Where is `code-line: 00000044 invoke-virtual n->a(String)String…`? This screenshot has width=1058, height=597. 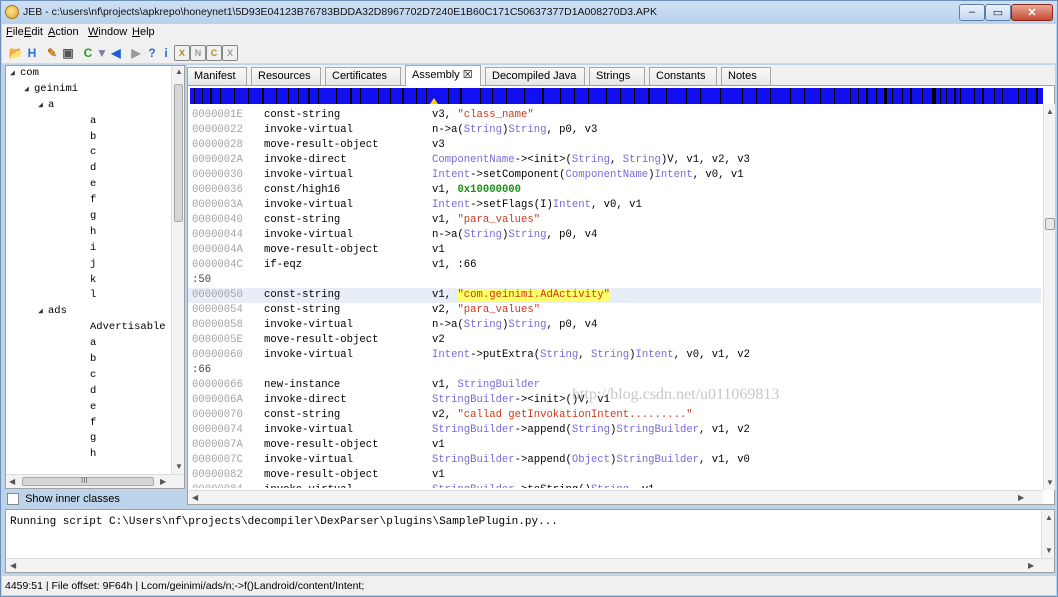
code-line: 00000044 invoke-virtual n->a(String)String… is located at coordinates (614, 235).